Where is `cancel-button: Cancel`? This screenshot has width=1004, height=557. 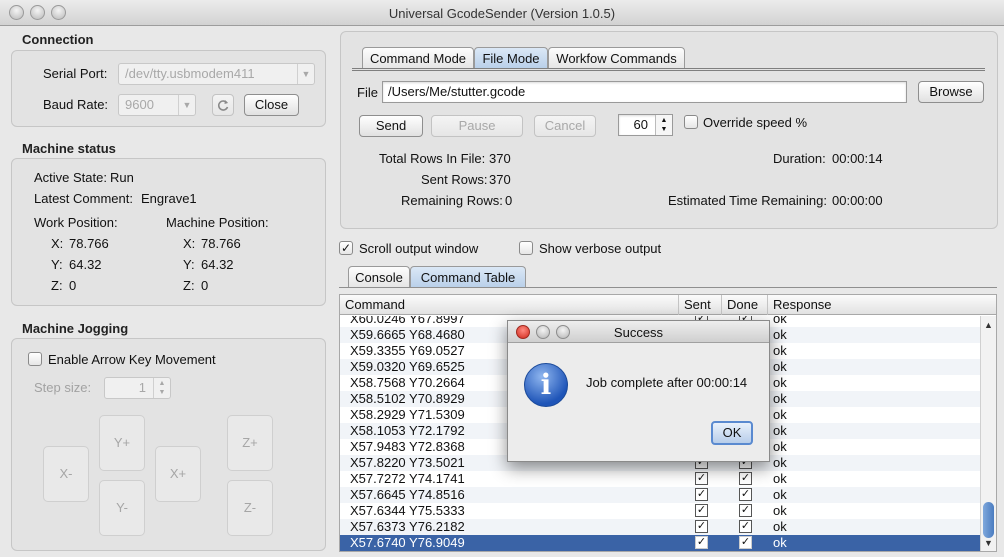 cancel-button: Cancel is located at coordinates (565, 126).